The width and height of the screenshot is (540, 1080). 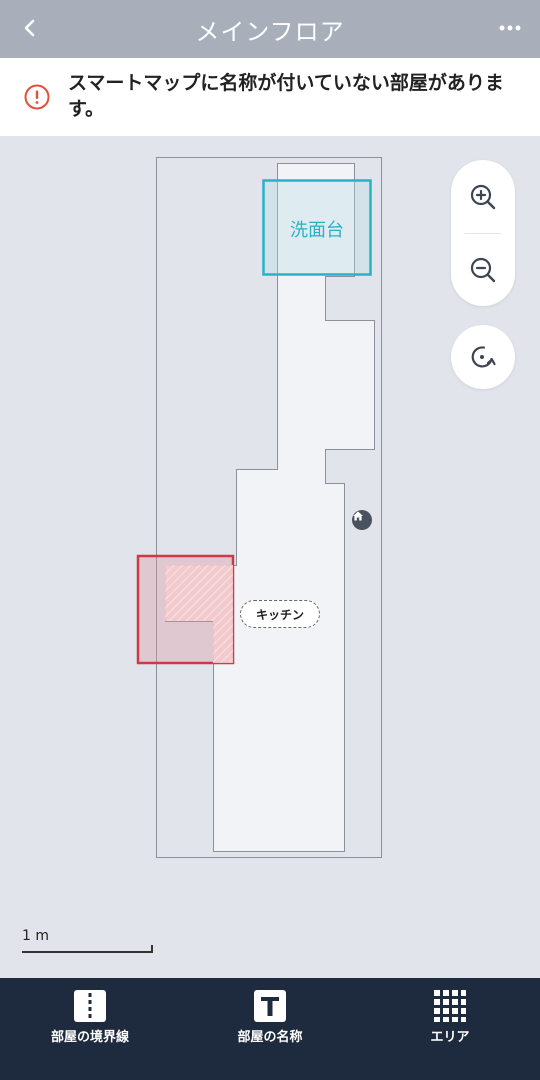 I want to click on tab-area: エリア, so click(x=450, y=1029).